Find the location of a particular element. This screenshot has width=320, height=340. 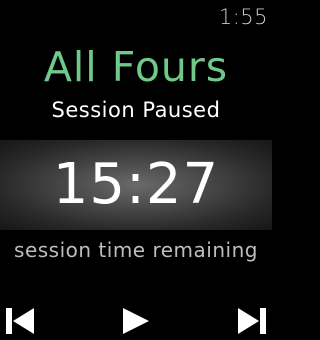

timer-caption: session time remaining is located at coordinates (136, 250).